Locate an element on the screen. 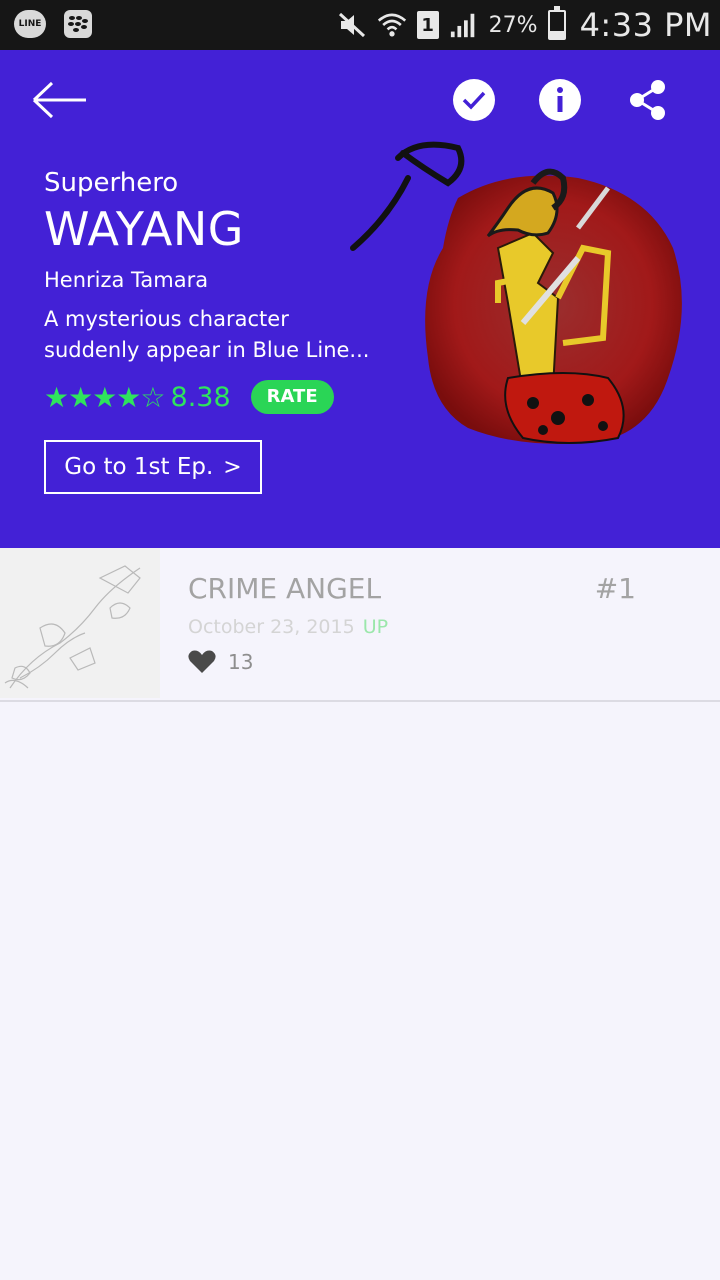 Image resolution: width=720 pixels, height=1280 pixels. mute-icon is located at coordinates (352, 25).